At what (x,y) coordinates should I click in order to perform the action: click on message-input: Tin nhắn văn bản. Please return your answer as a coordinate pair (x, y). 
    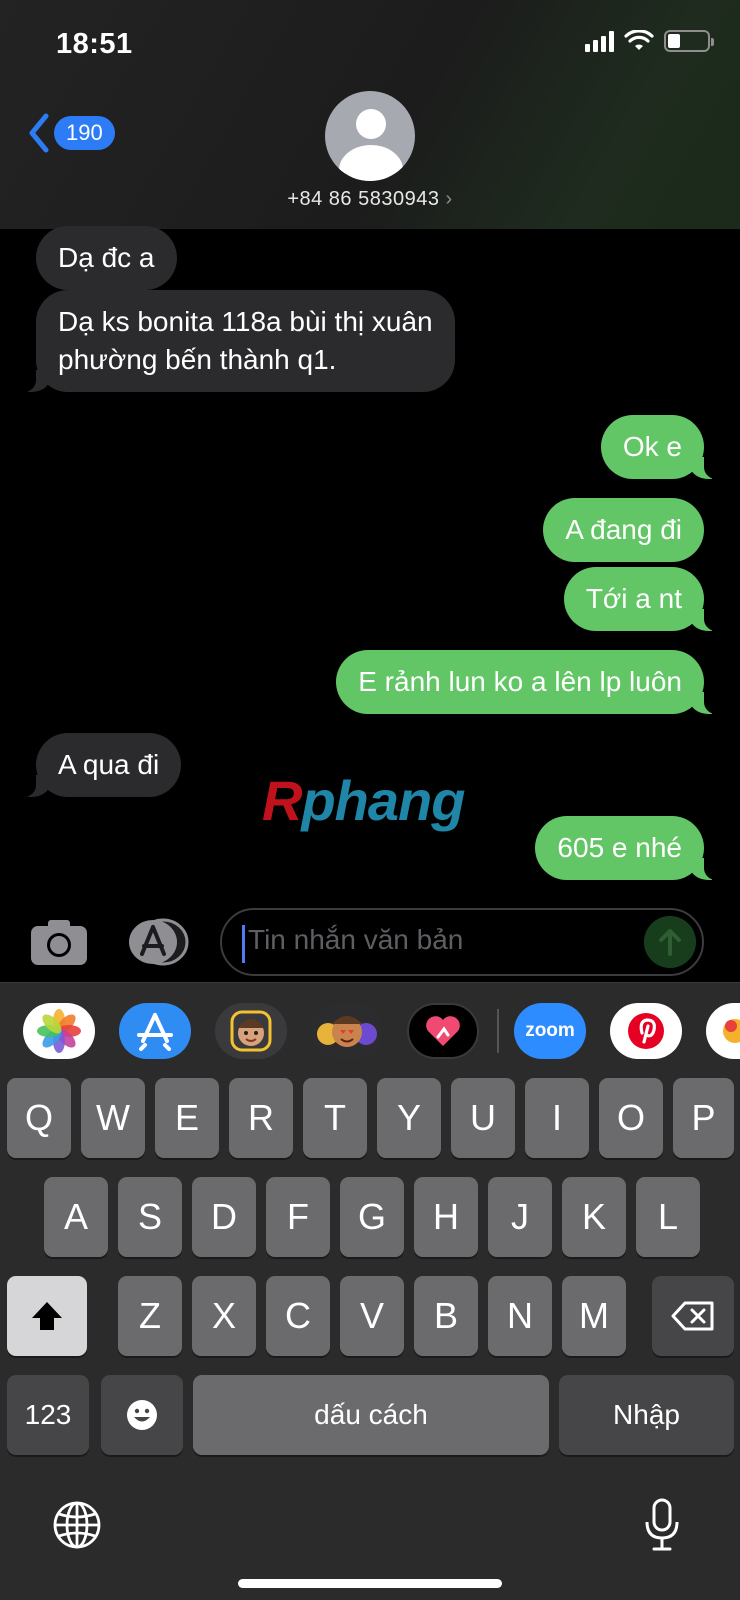
    Looking at the image, I should click on (462, 942).